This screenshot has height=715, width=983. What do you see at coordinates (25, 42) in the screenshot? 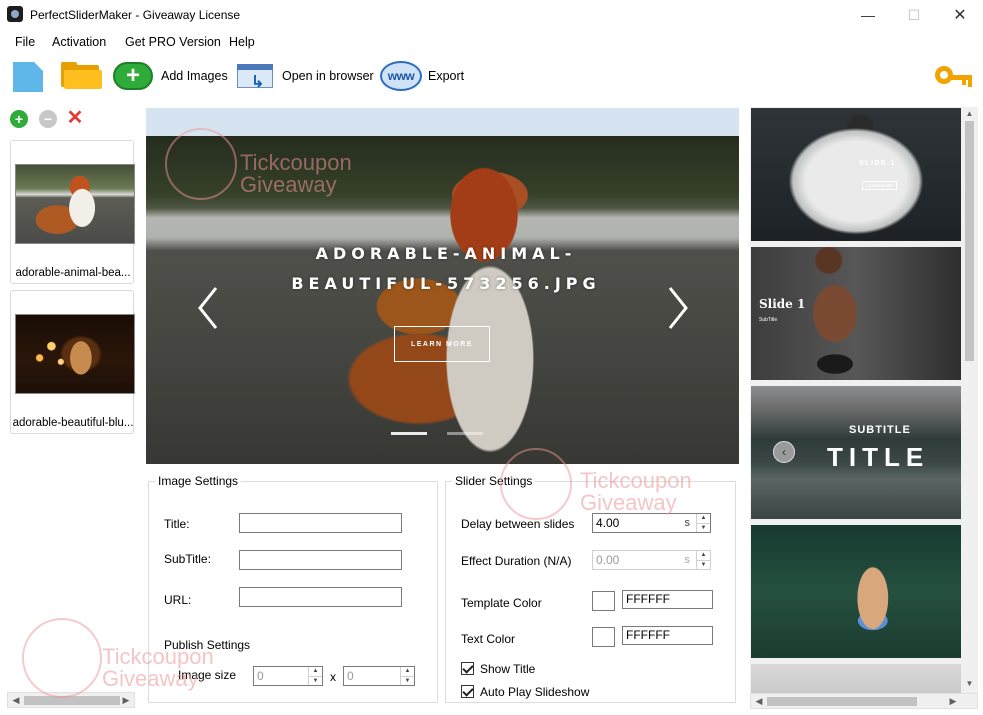
I see `menu-file: File` at bounding box center [25, 42].